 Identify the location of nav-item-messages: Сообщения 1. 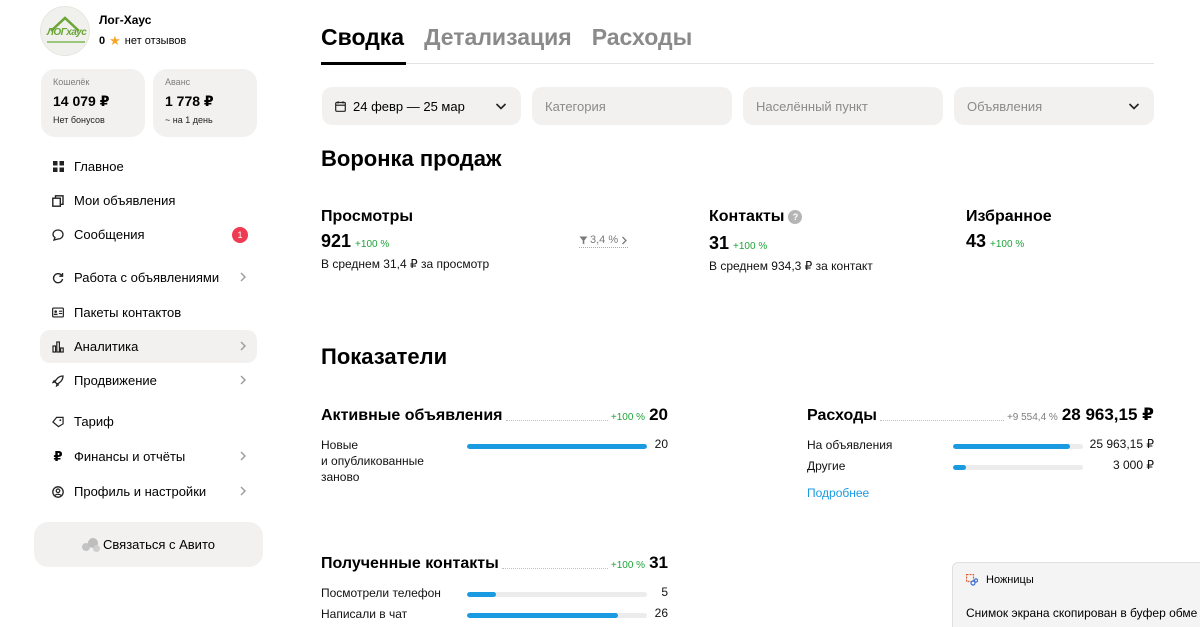
(148, 234).